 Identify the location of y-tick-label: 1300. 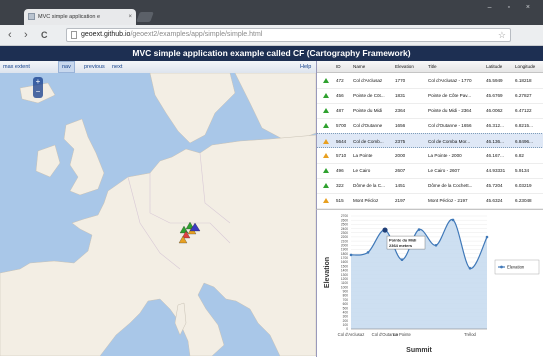
(344, 275).